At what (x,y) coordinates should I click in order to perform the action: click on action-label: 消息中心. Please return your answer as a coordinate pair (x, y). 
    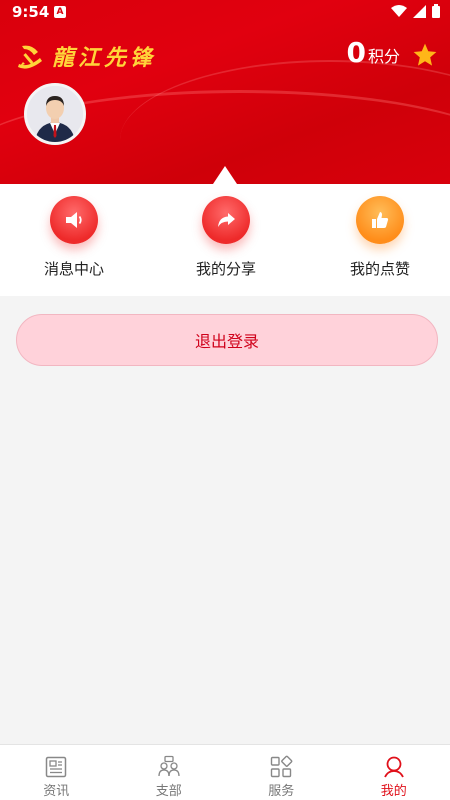
    Looking at the image, I should click on (73, 269).